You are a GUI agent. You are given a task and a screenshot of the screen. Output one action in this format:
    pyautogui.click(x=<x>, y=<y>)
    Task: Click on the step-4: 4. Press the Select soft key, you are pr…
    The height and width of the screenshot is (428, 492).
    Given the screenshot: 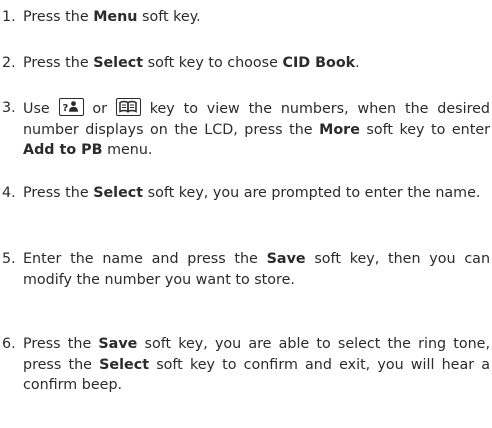 What is the action you would take?
    pyautogui.click(x=246, y=193)
    